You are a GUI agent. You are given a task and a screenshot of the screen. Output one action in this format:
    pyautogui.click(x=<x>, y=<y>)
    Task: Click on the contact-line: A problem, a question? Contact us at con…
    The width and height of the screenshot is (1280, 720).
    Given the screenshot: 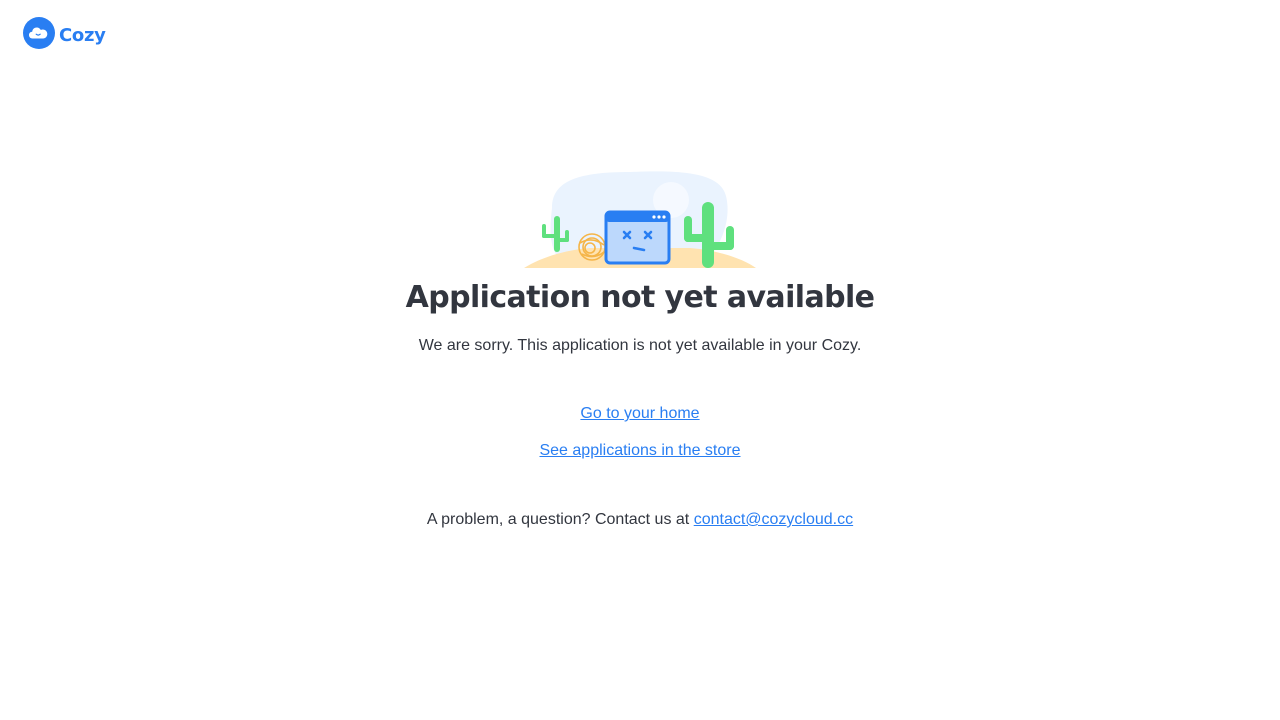 What is the action you would take?
    pyautogui.click(x=640, y=520)
    